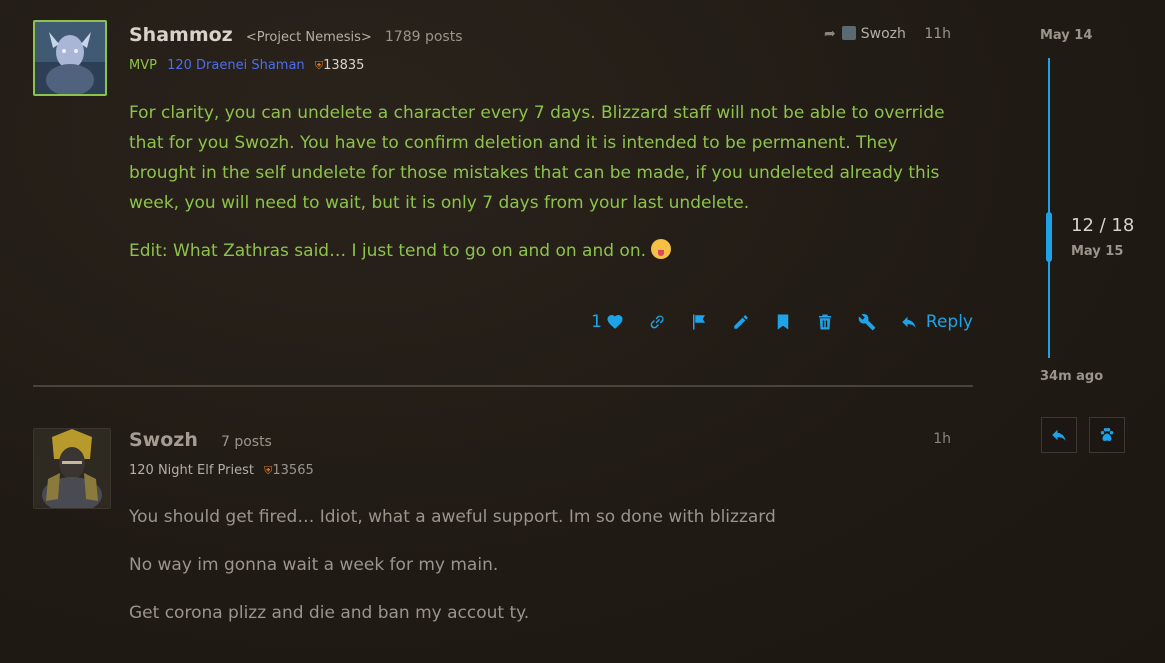  I want to click on shield-icon: ⛨, so click(319, 65).